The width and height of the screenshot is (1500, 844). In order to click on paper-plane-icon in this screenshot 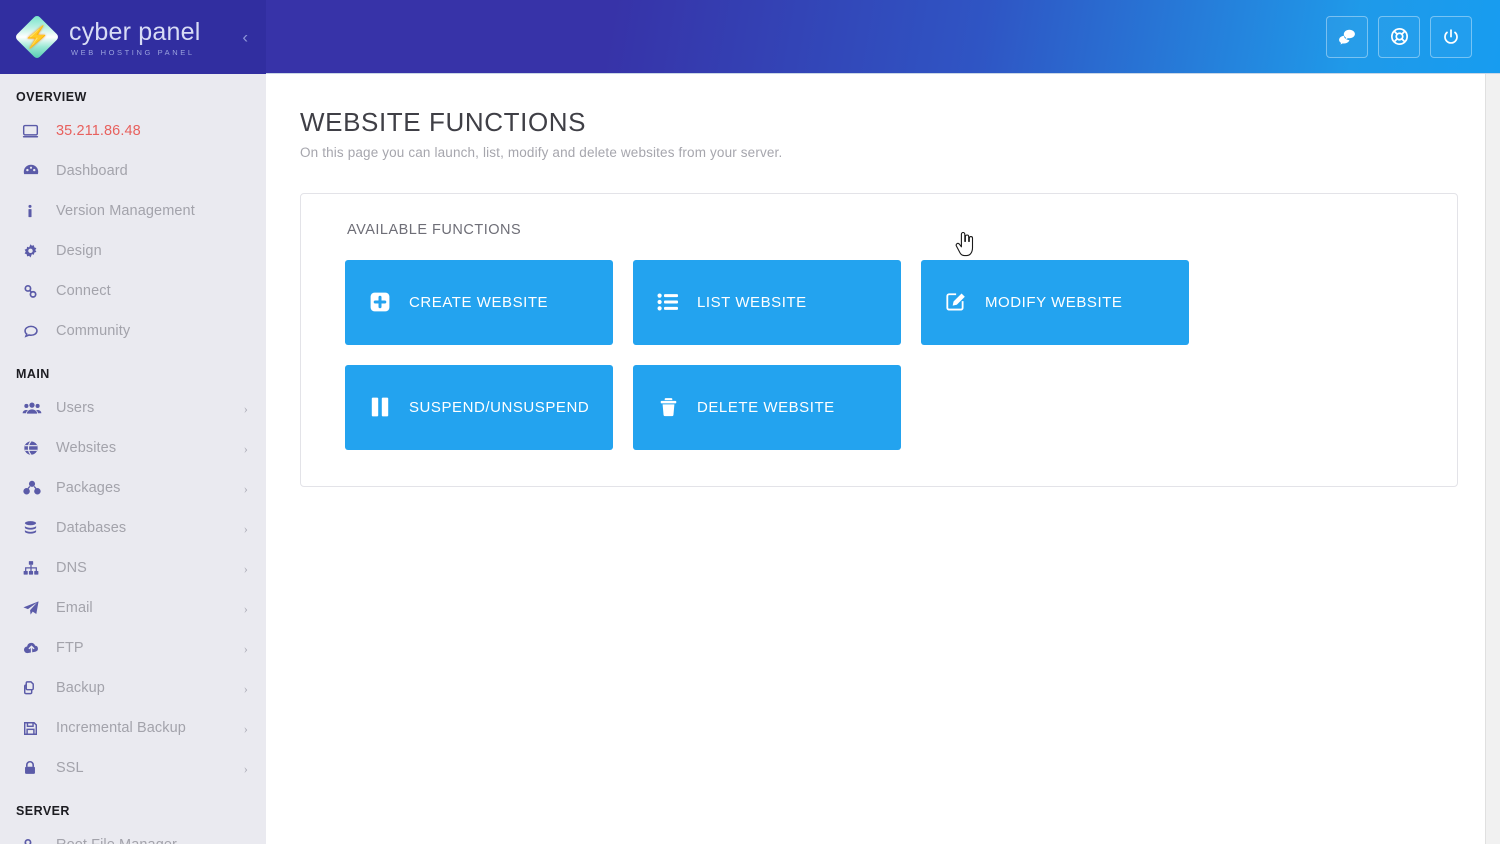, I will do `click(35, 608)`.